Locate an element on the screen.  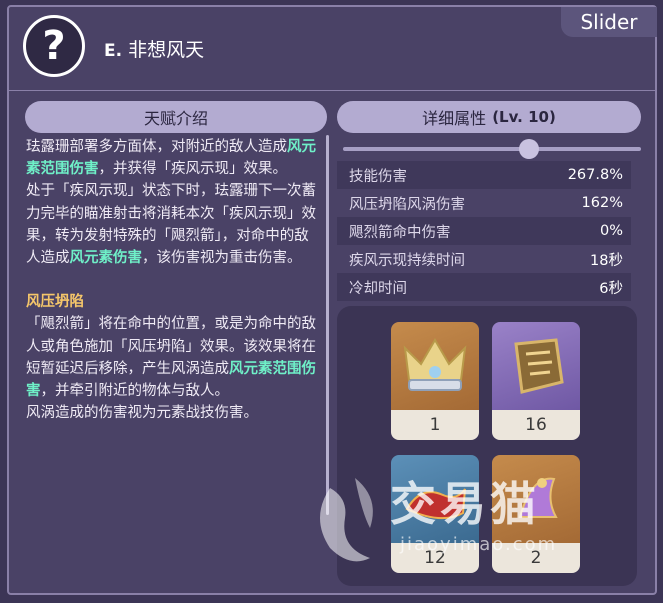
stat-row: 疾风示现持续时间 18秒 is located at coordinates (484, 259).